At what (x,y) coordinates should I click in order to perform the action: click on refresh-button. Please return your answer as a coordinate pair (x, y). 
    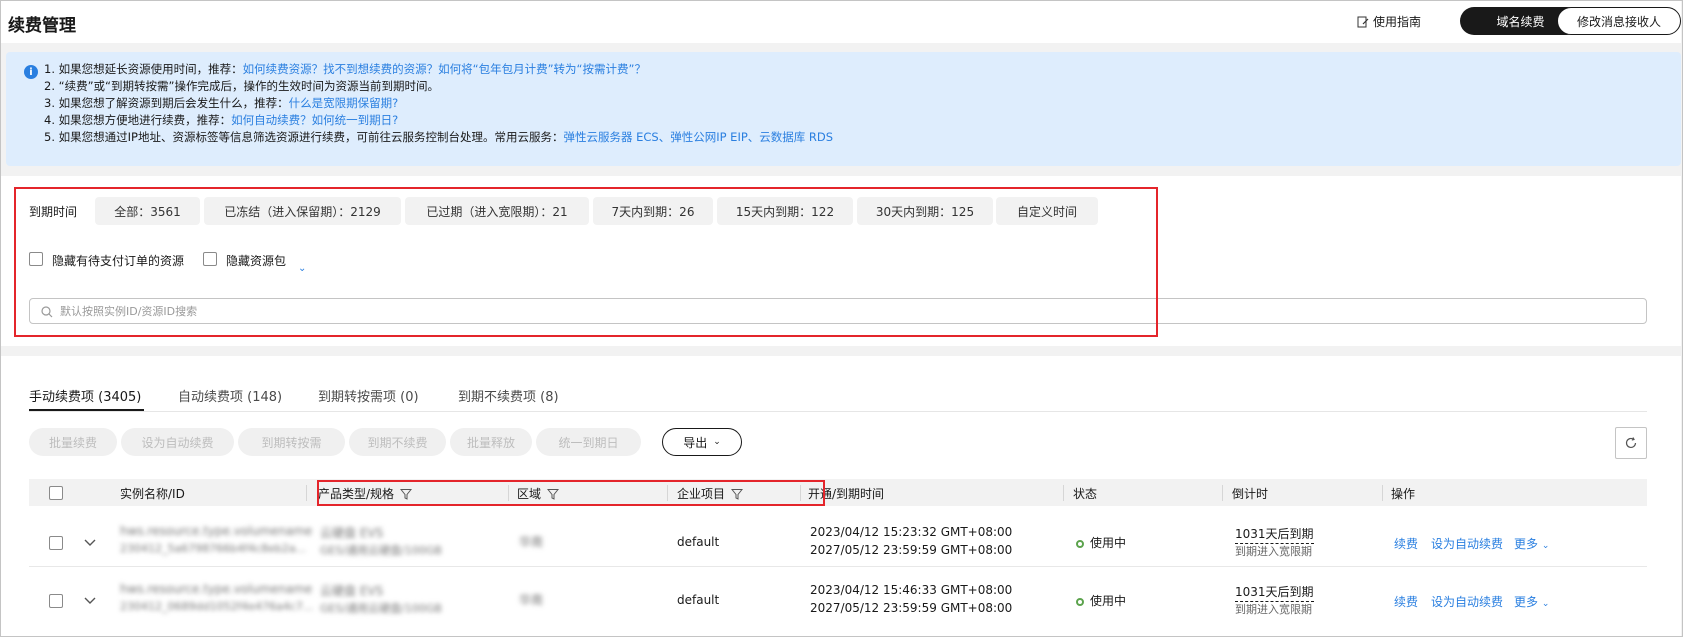
    Looking at the image, I should click on (1631, 443).